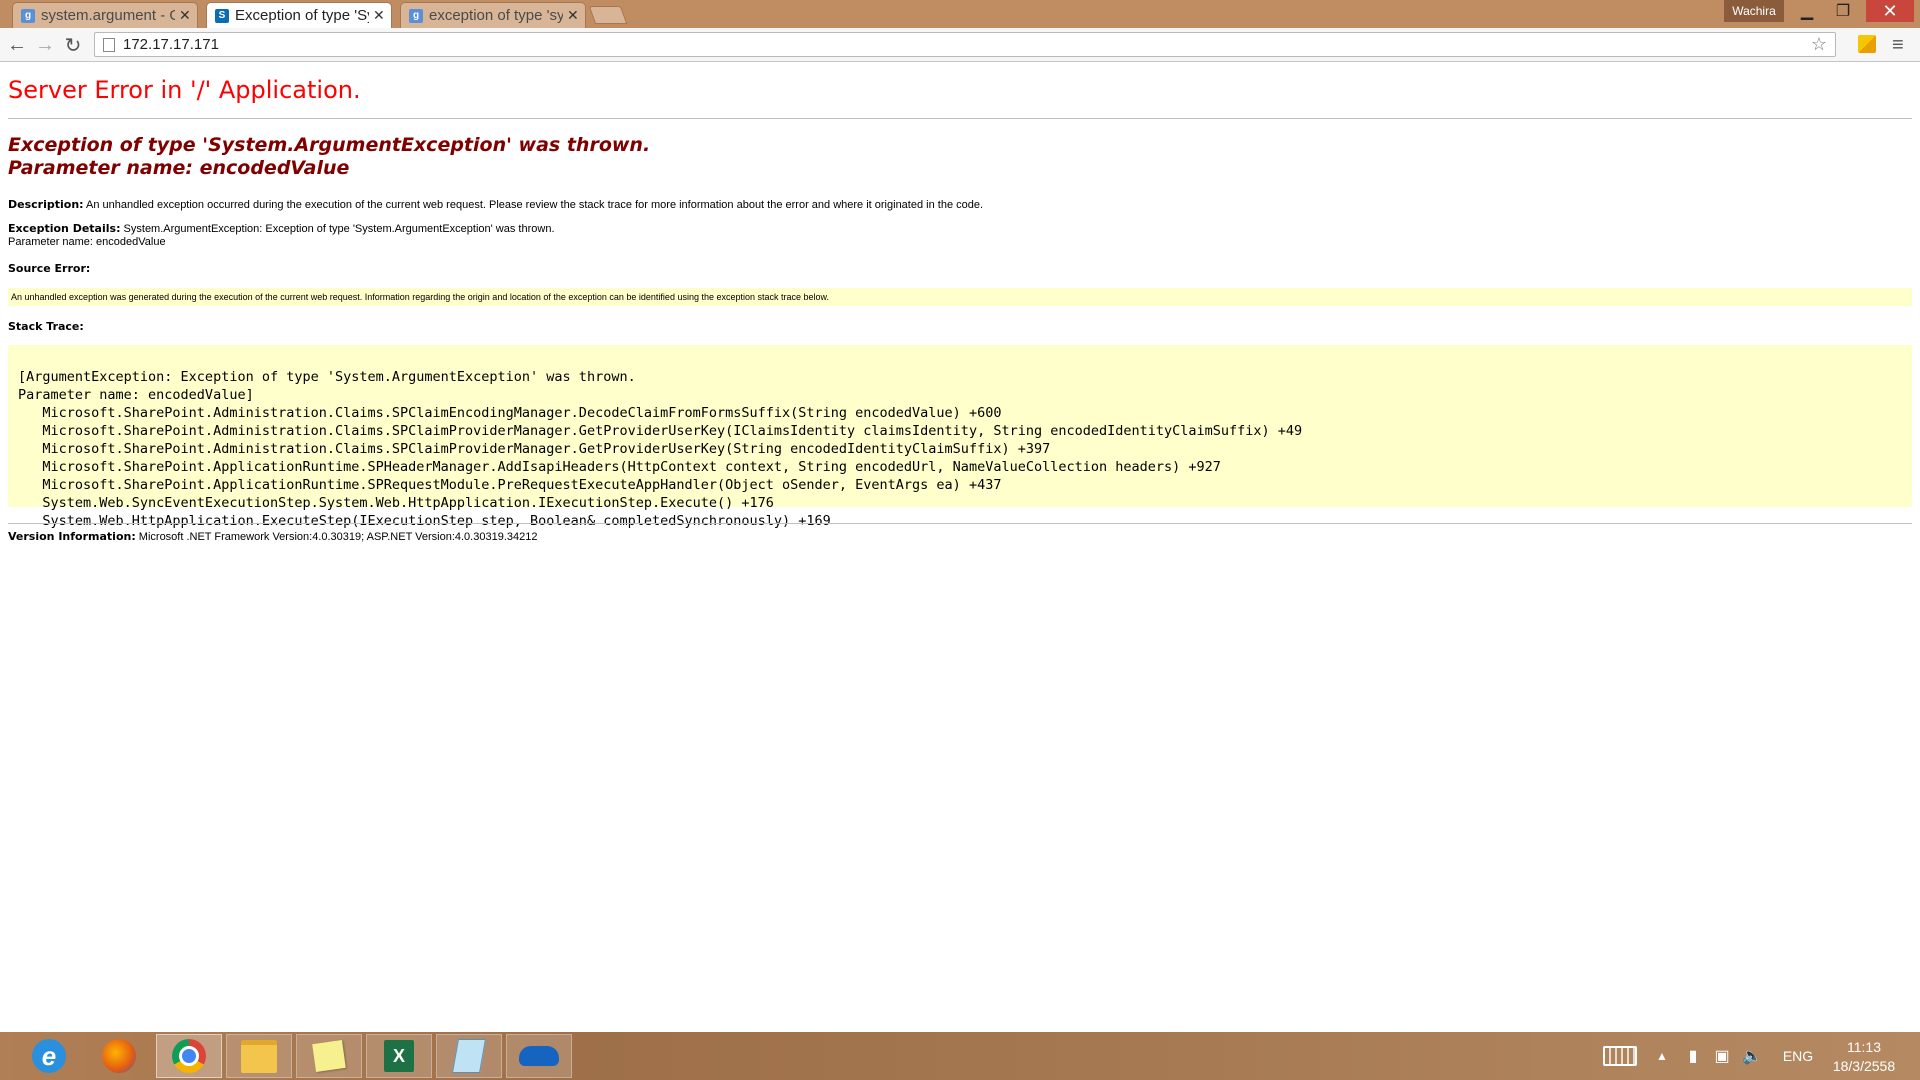 The image size is (1920, 1080). I want to click on taskbar-onedrive, so click(539, 1056).